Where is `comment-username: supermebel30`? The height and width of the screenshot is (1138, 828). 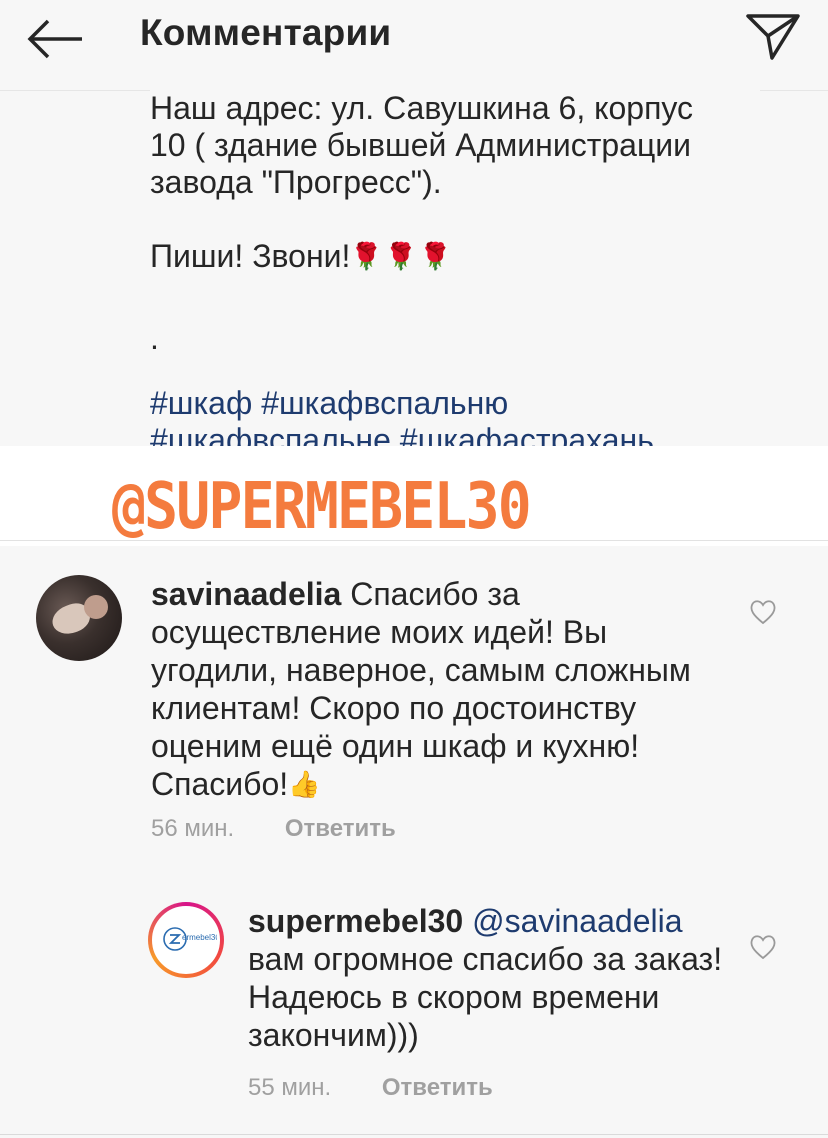 comment-username: supermebel30 is located at coordinates (355, 921).